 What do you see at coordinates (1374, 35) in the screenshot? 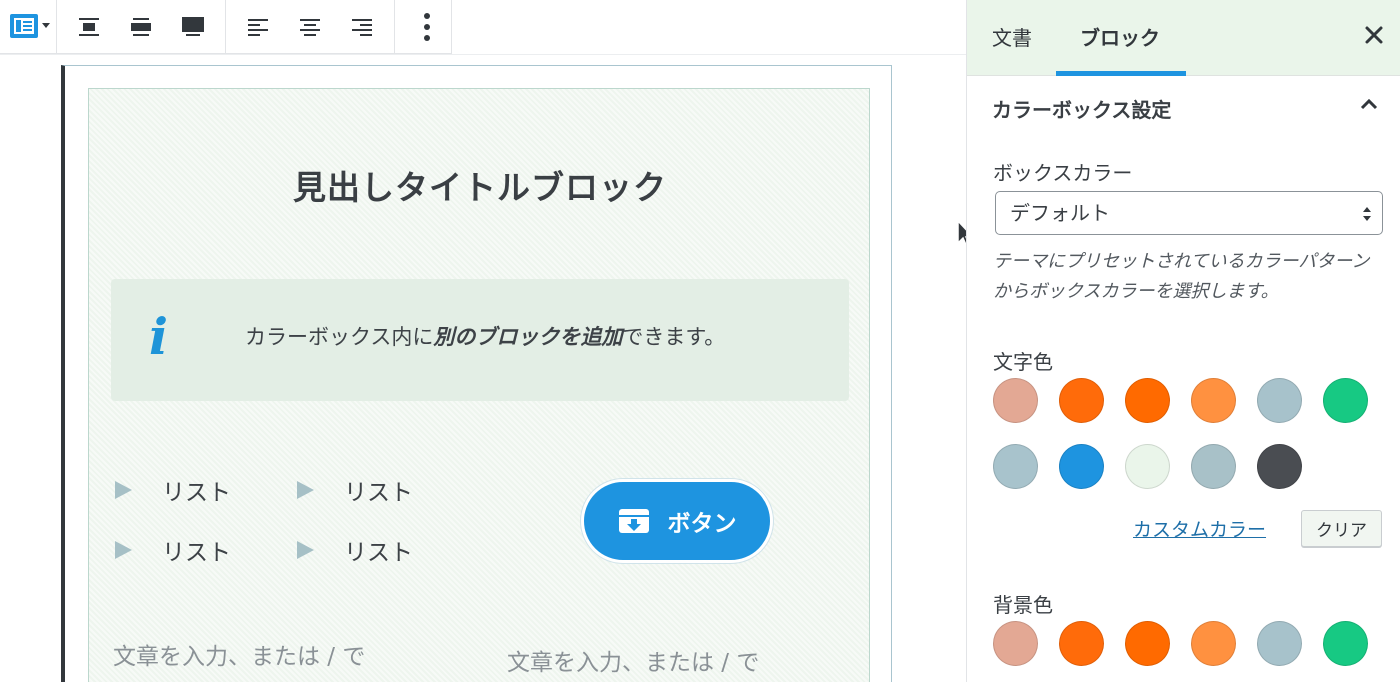
I see `close-icon` at bounding box center [1374, 35].